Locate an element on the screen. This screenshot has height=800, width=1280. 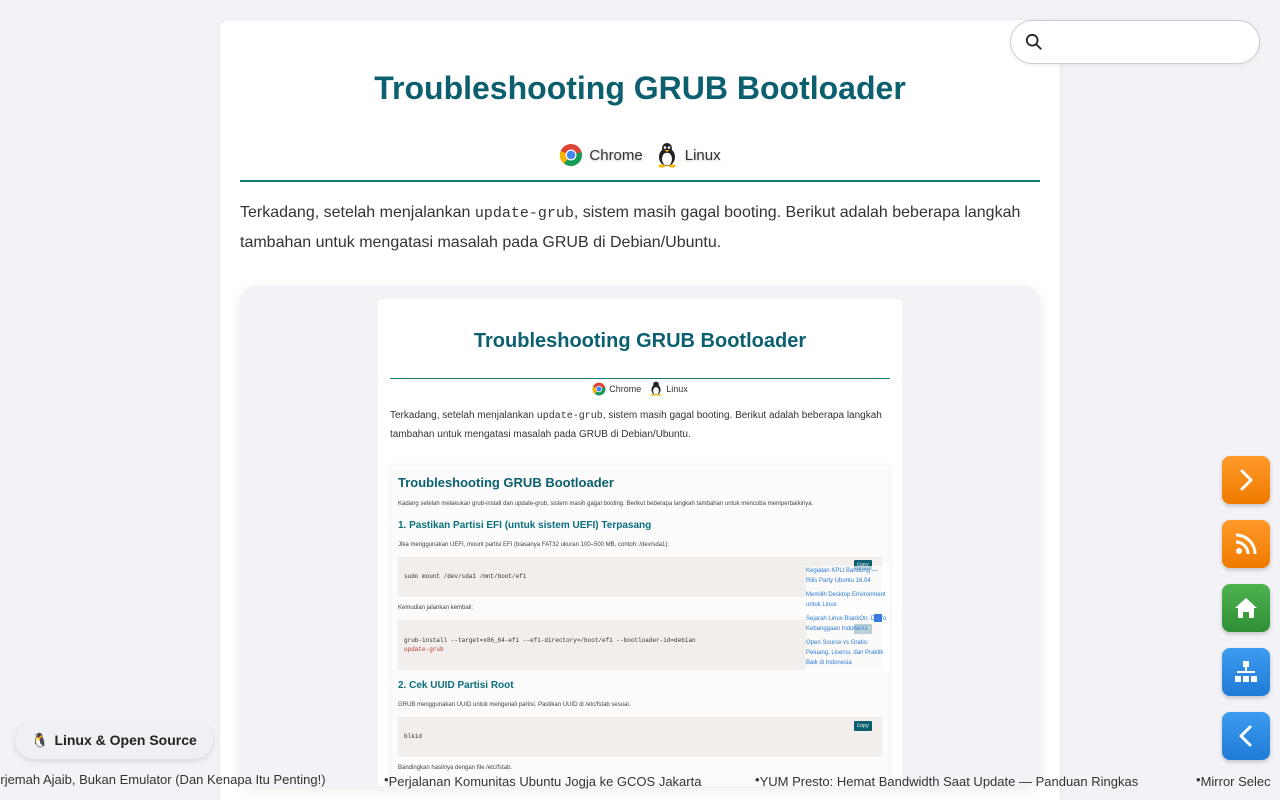
search-icon is located at coordinates (1033, 41).